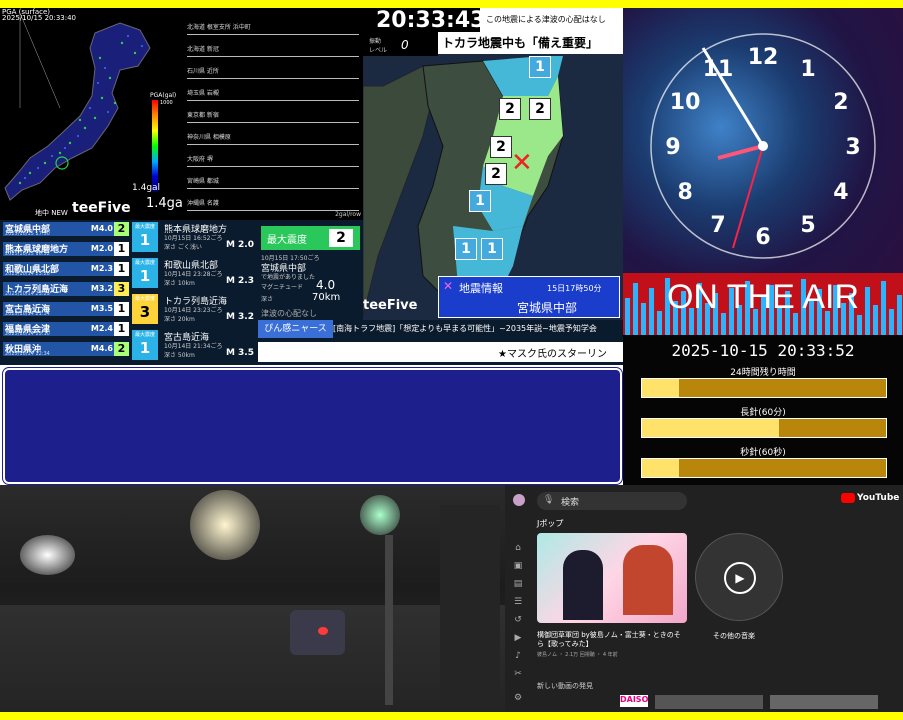 The width and height of the screenshot is (903, 720). What do you see at coordinates (326, 297) in the screenshot?
I see `detail-depth-value: 70km` at bounding box center [326, 297].